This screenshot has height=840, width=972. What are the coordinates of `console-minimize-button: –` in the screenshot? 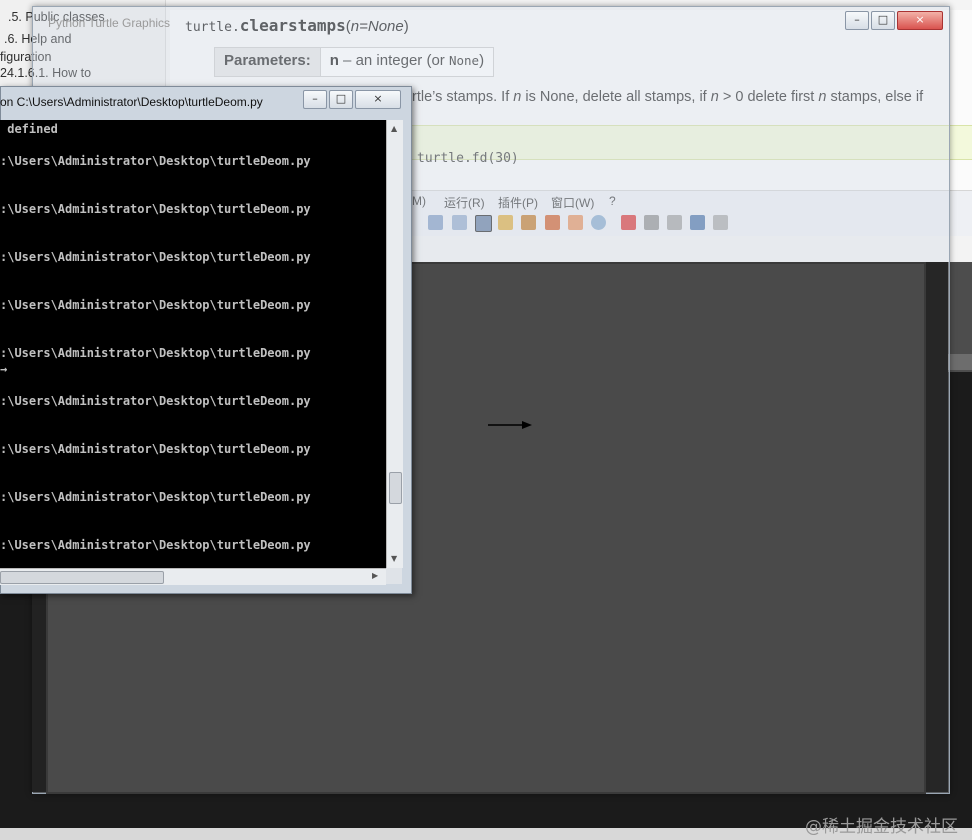 It's located at (315, 99).